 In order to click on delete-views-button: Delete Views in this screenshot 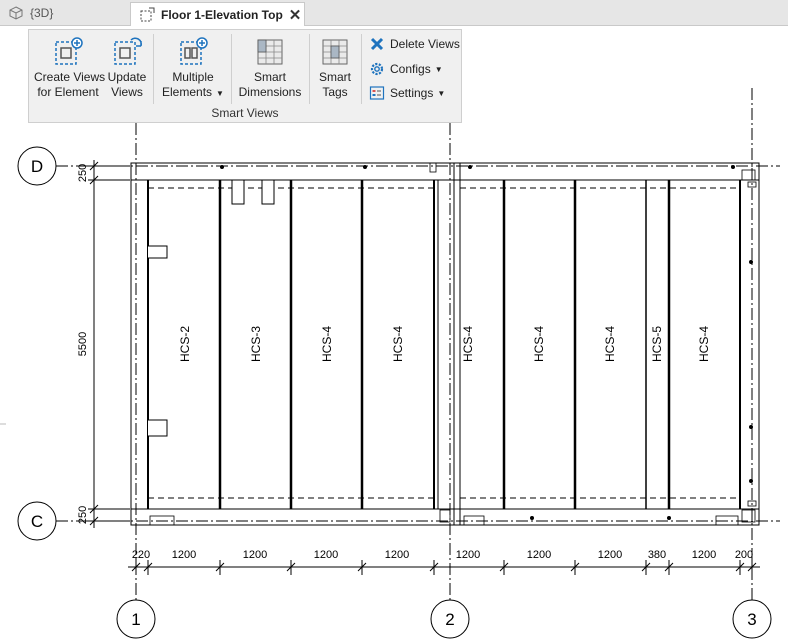, I will do `click(414, 44)`.